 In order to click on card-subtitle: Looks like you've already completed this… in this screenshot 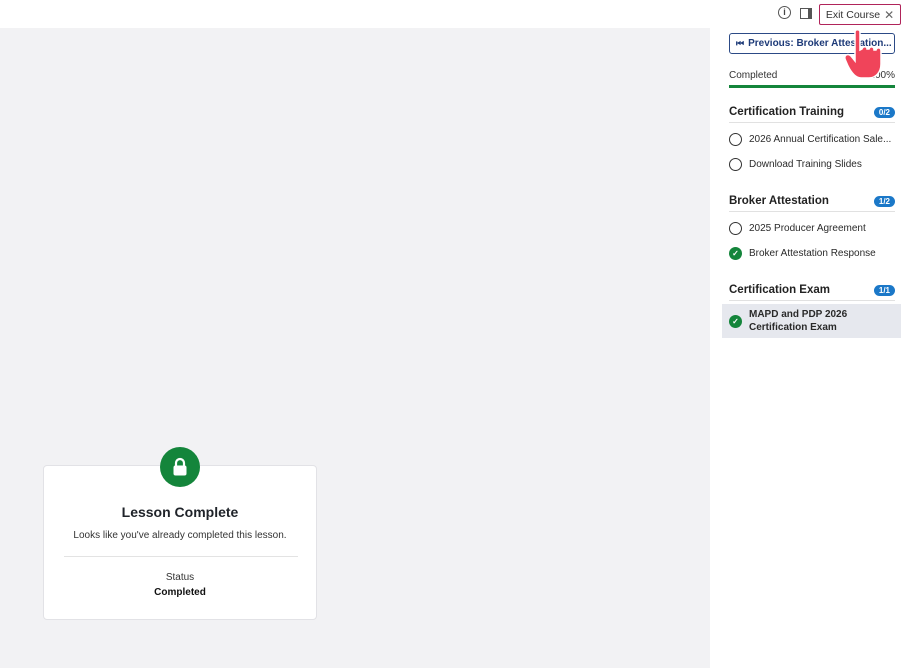, I will do `click(180, 535)`.